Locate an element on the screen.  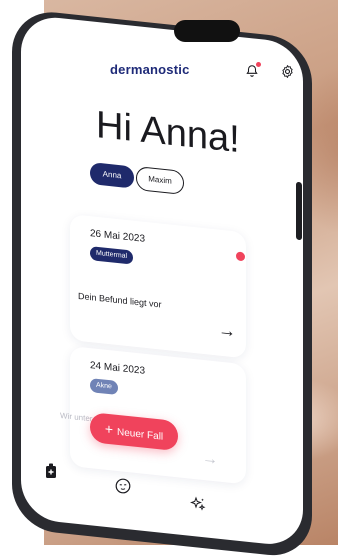
case-message: Dein Befund liegt vor is located at coordinates (120, 300).